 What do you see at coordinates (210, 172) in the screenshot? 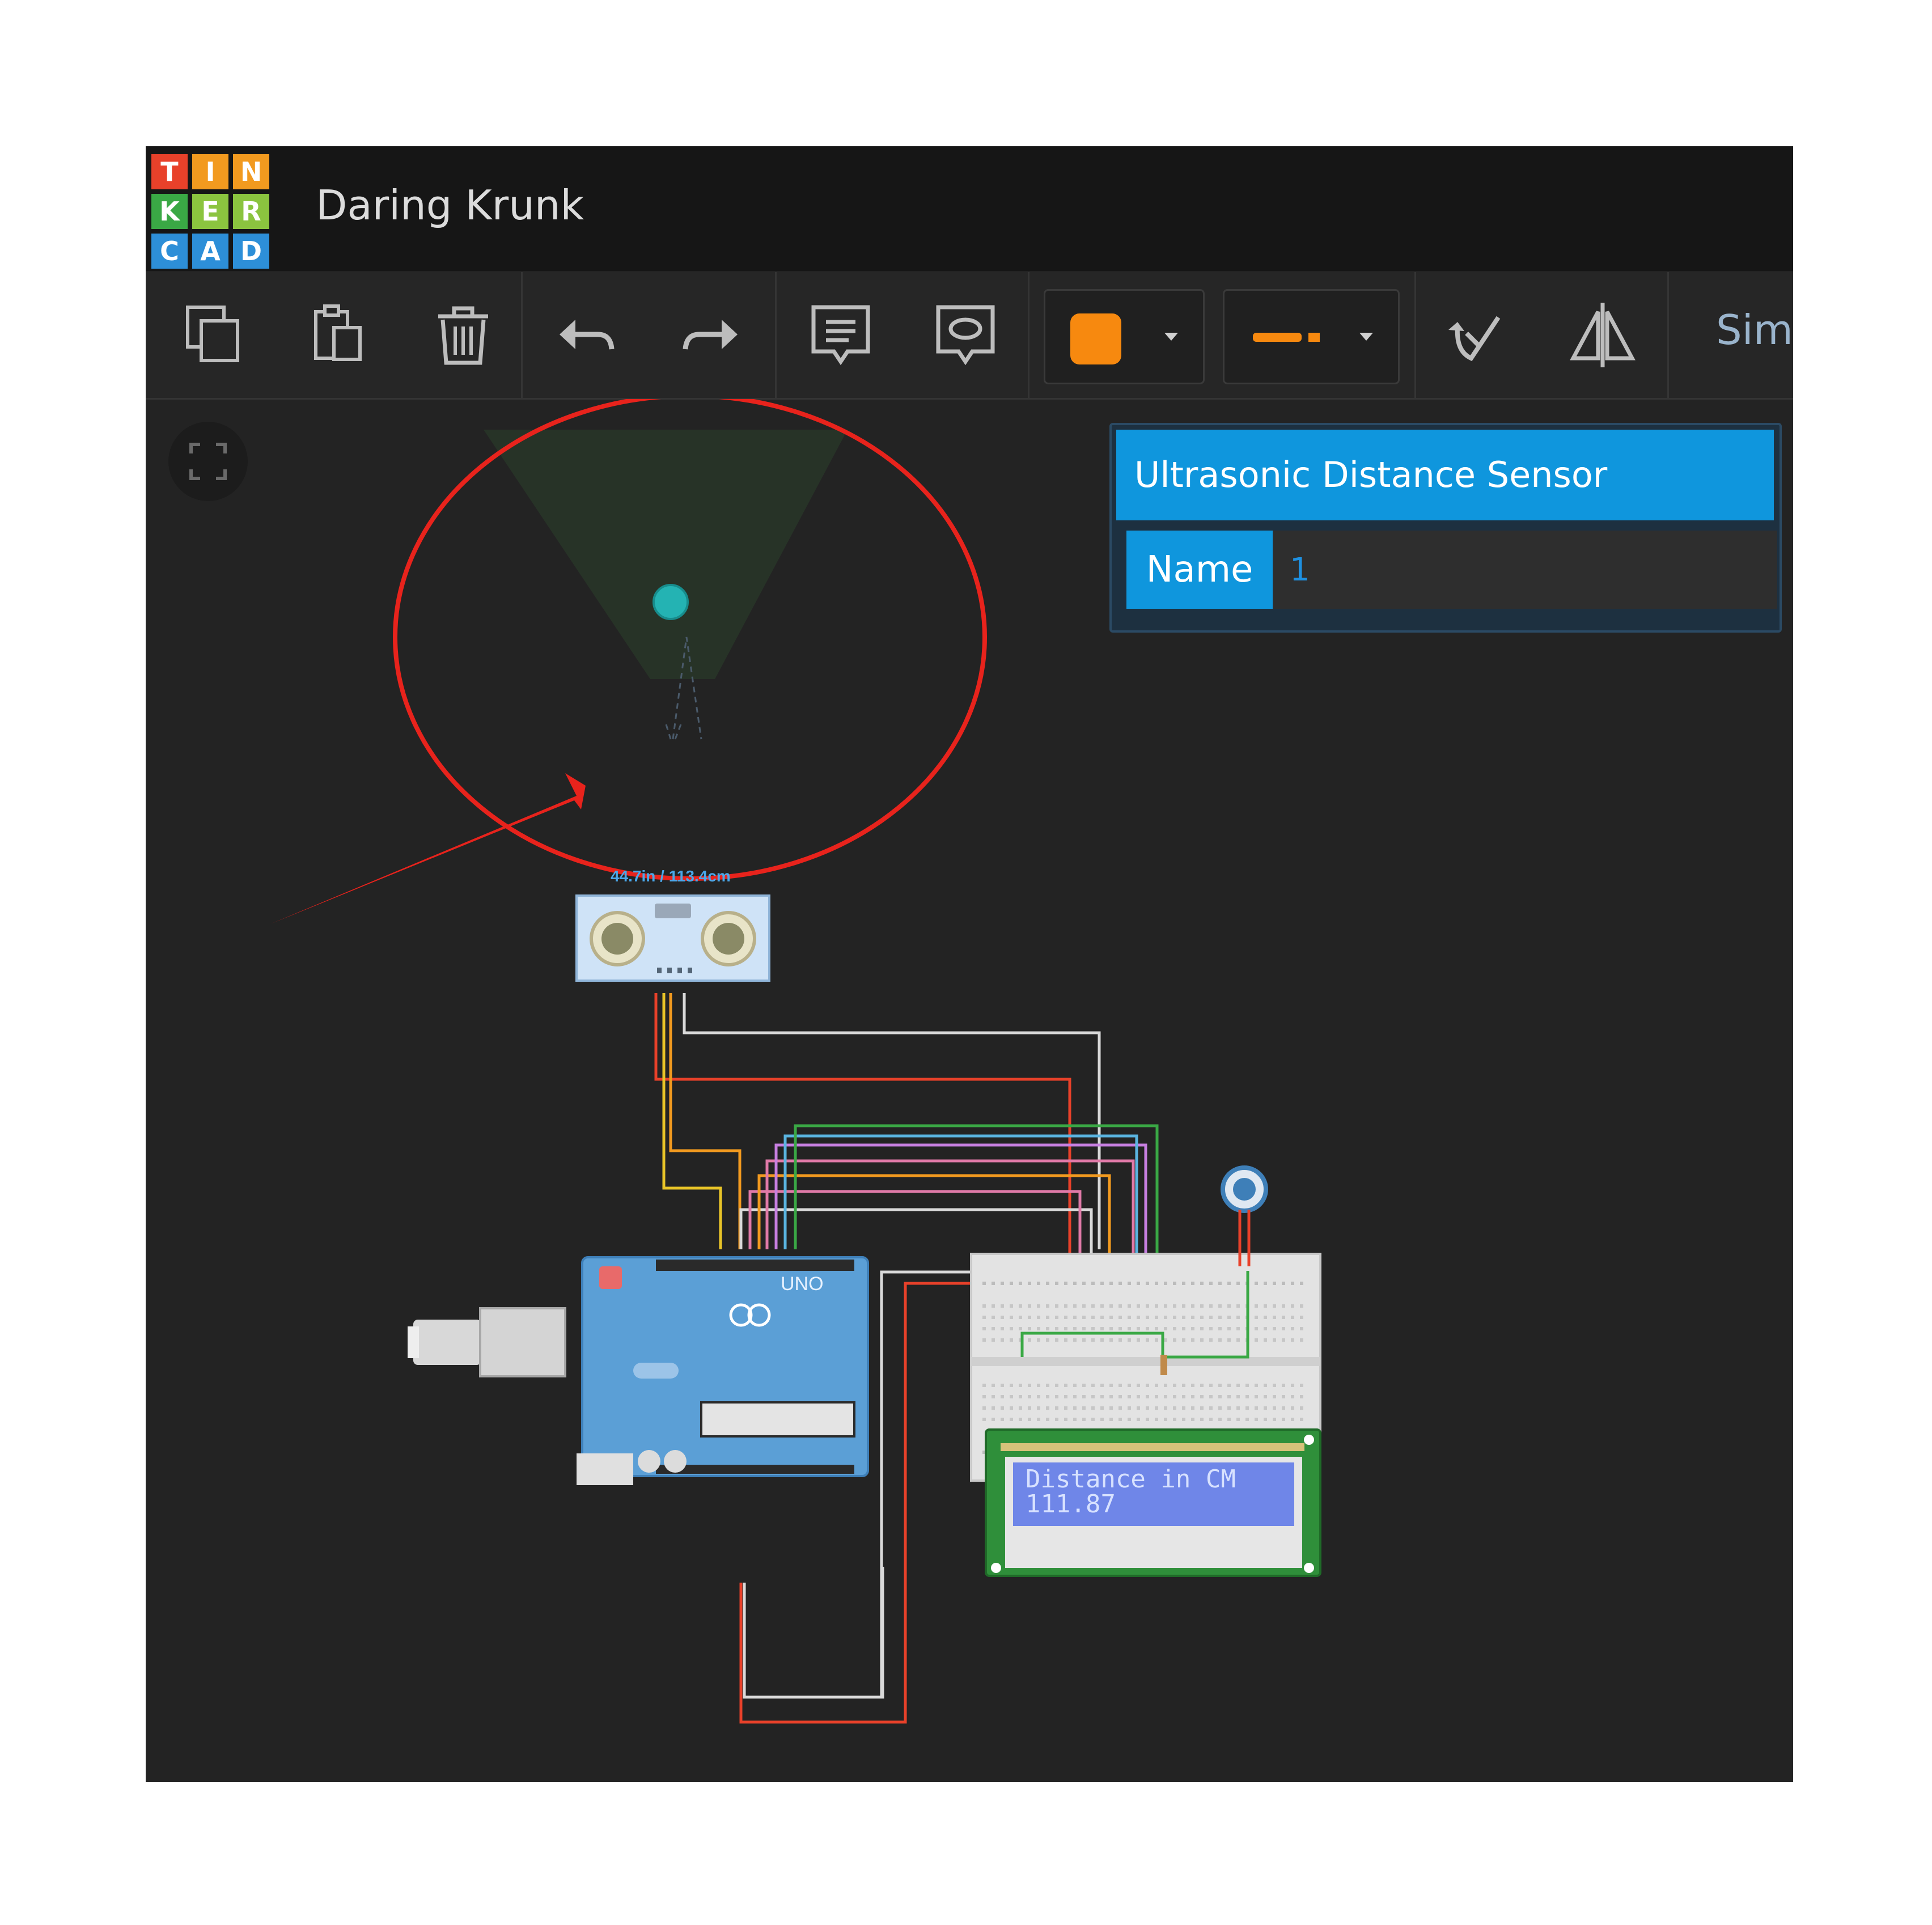
I see `logo-letter: I` at bounding box center [210, 172].